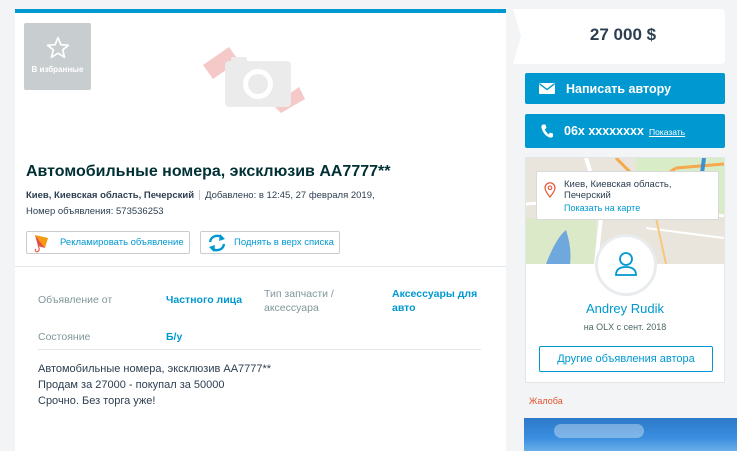 Image resolution: width=737 pixels, height=451 pixels. I want to click on prop-label-part-type-line2: аксессуара, so click(291, 308).